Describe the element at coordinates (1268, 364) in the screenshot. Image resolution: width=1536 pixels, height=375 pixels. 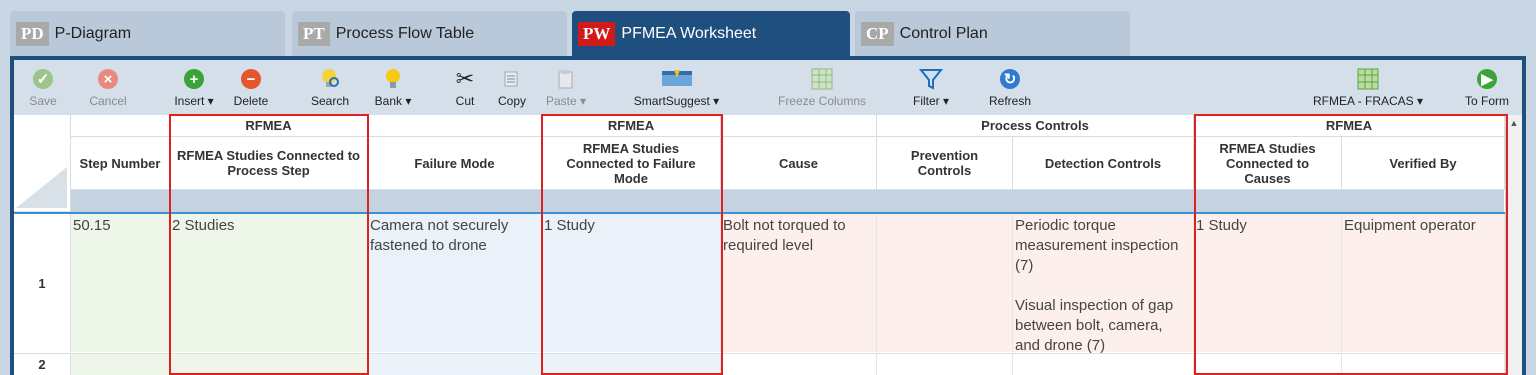
I see `cell-rfmea-causes` at that location.